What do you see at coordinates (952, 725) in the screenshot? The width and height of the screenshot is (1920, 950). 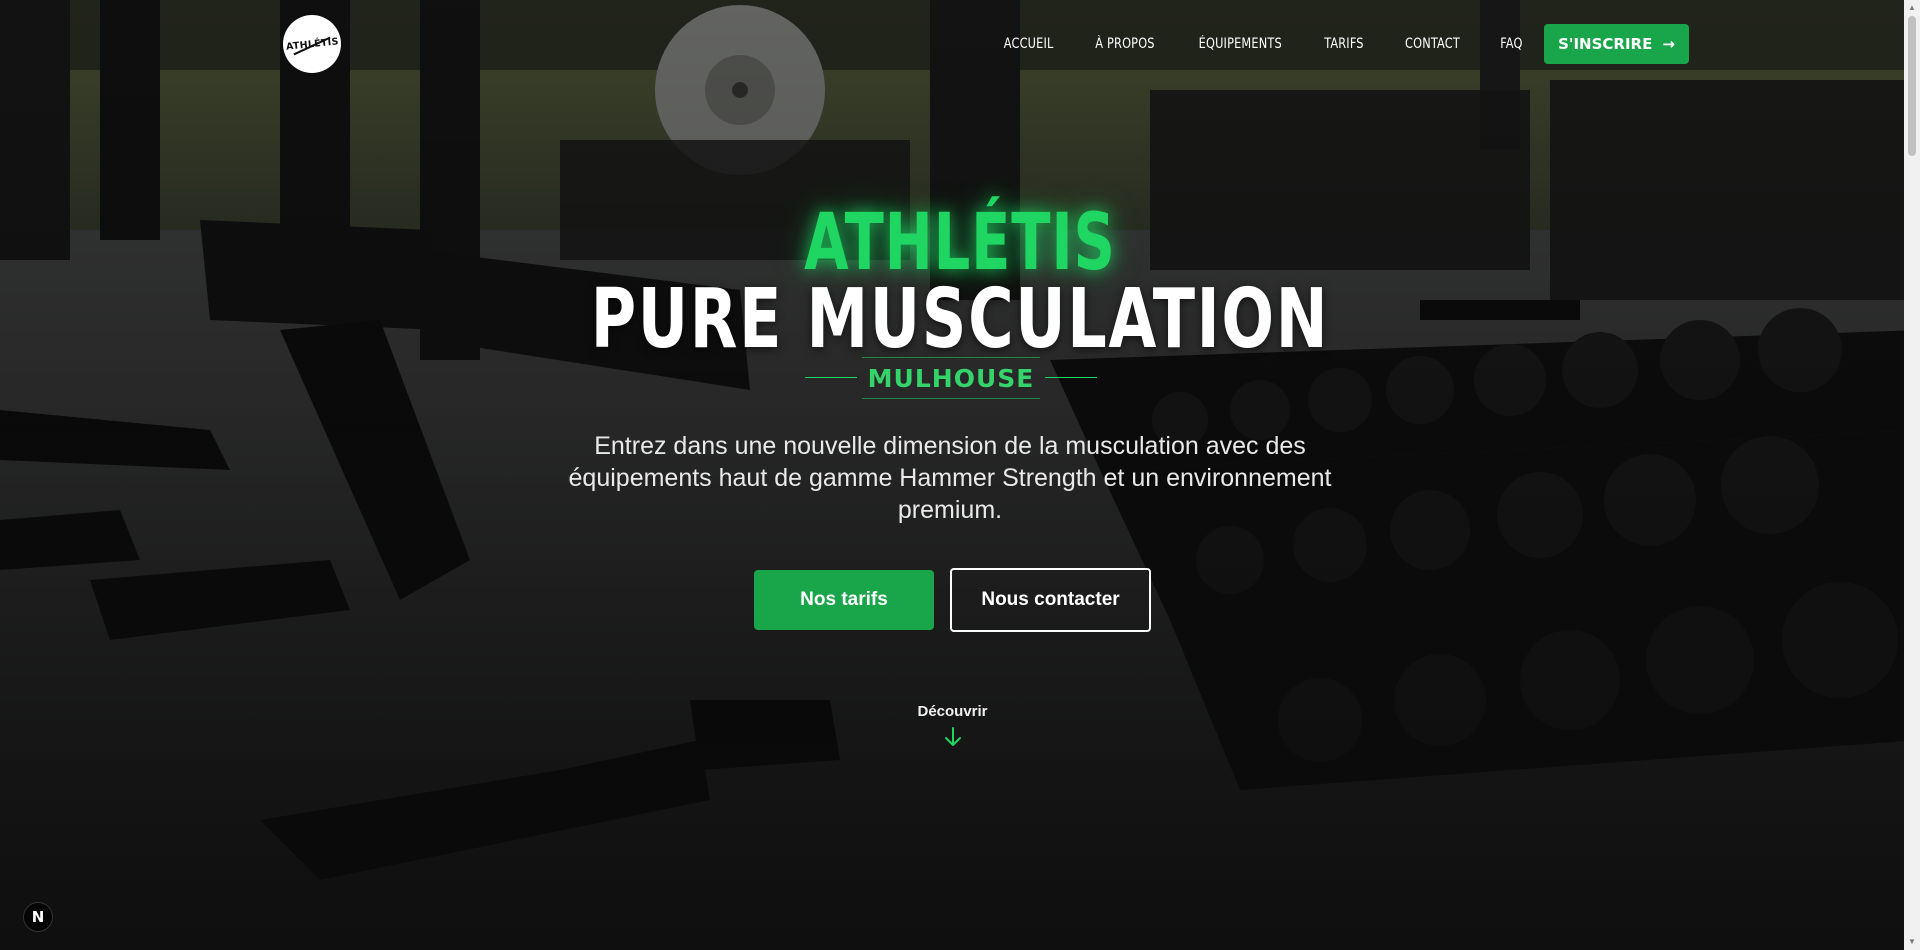 I see `discover-link: Découvrir` at bounding box center [952, 725].